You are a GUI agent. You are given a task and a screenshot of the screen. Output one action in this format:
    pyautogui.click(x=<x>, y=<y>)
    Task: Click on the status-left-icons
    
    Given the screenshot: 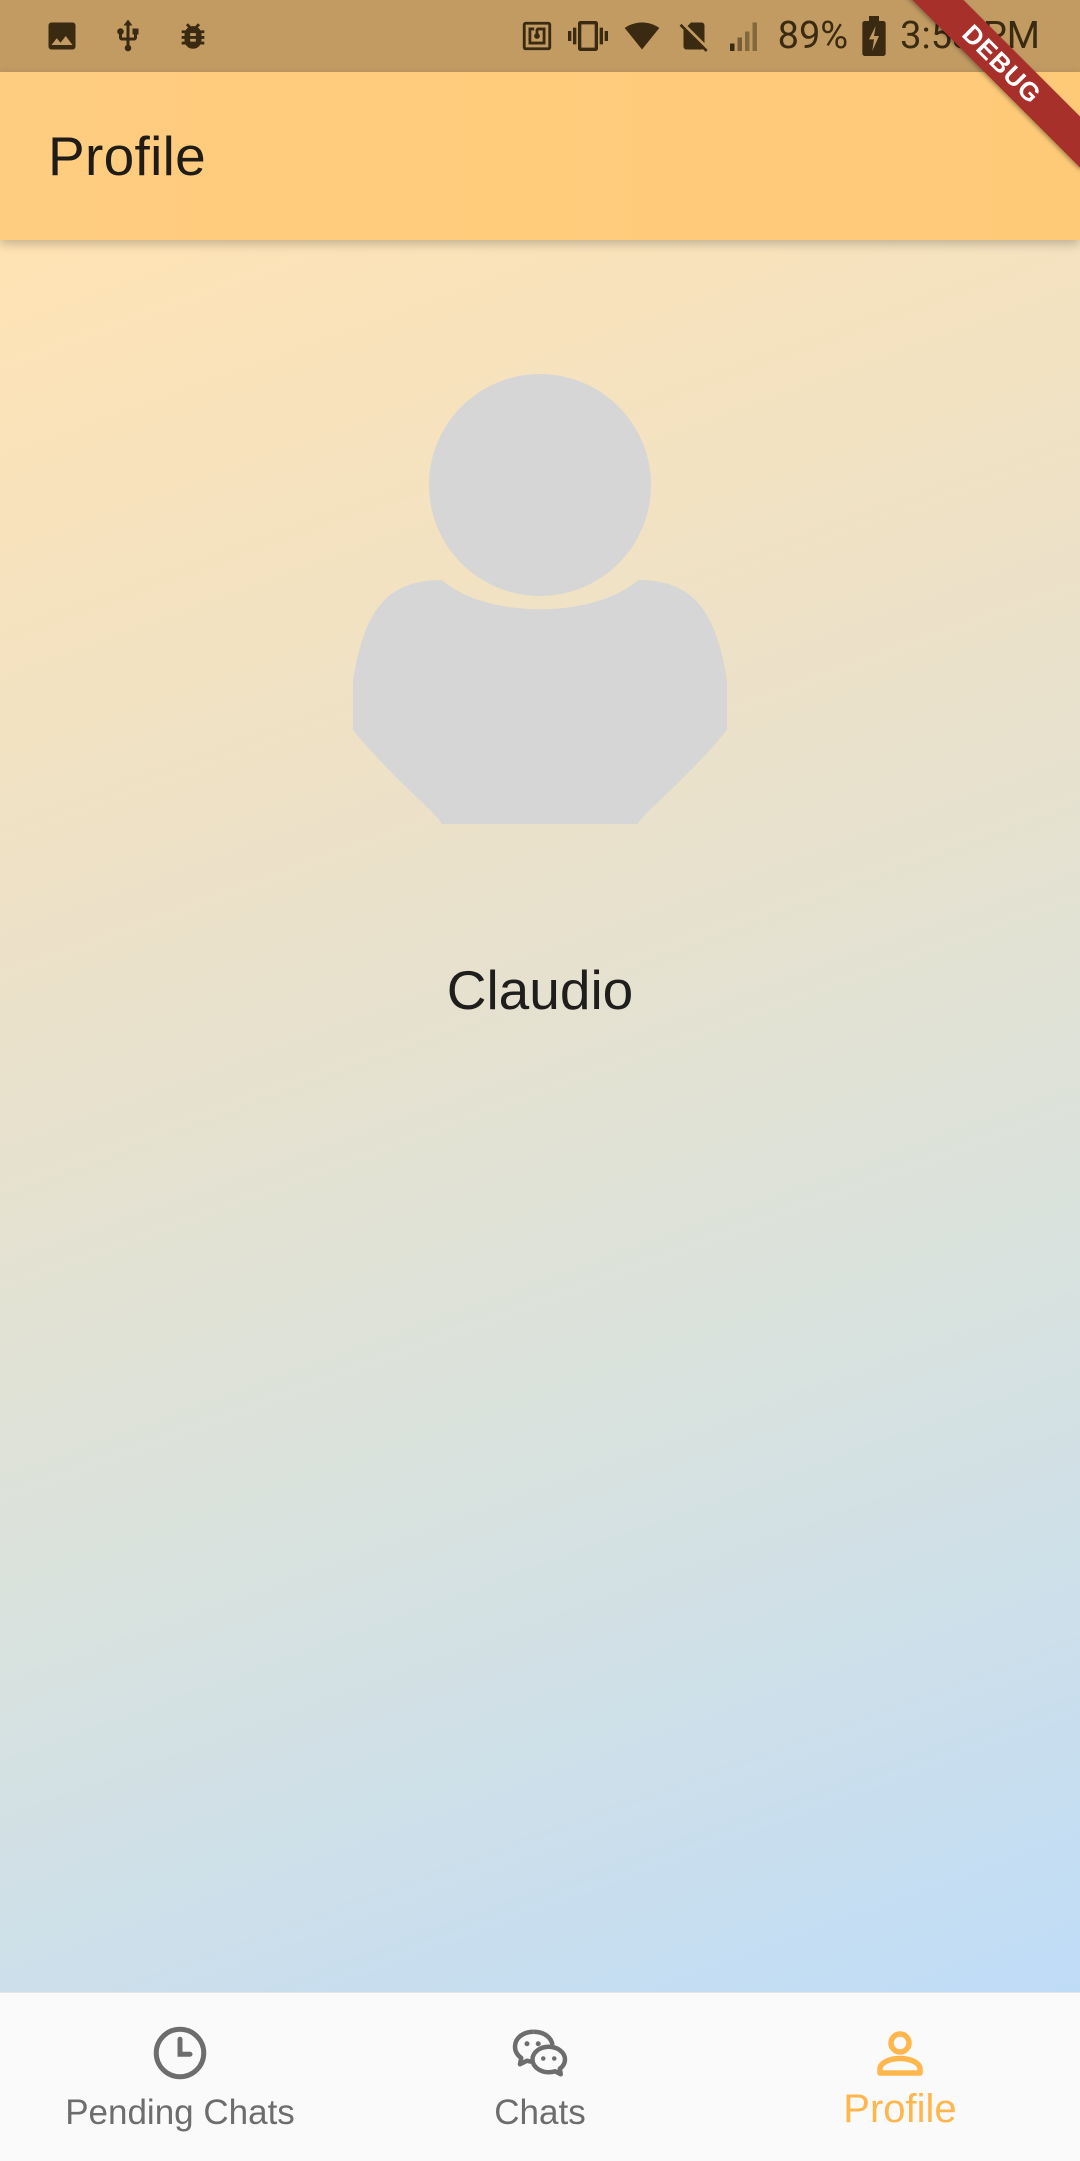 What is the action you would take?
    pyautogui.click(x=127, y=36)
    